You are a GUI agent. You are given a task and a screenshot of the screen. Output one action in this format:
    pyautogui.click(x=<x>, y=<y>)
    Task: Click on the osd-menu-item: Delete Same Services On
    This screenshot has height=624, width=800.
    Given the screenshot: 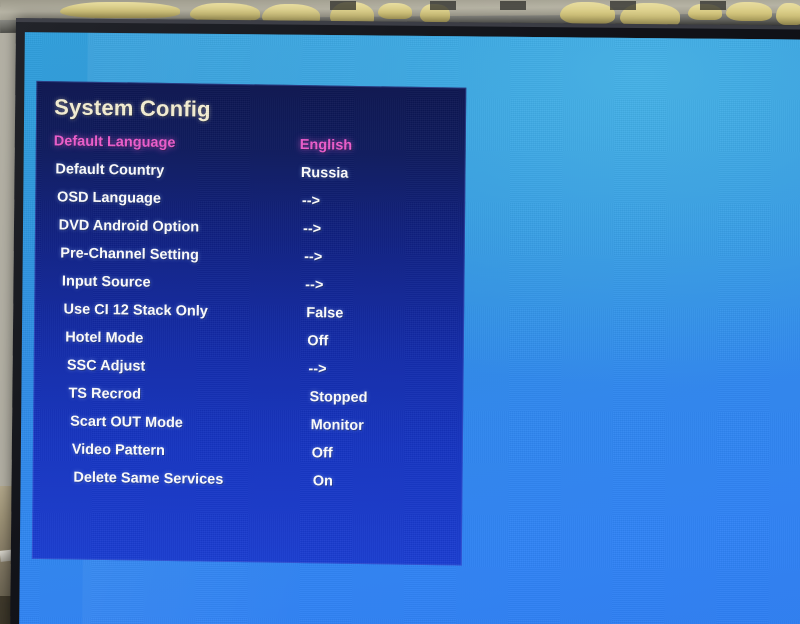 What is the action you would take?
    pyautogui.click(x=247, y=482)
    